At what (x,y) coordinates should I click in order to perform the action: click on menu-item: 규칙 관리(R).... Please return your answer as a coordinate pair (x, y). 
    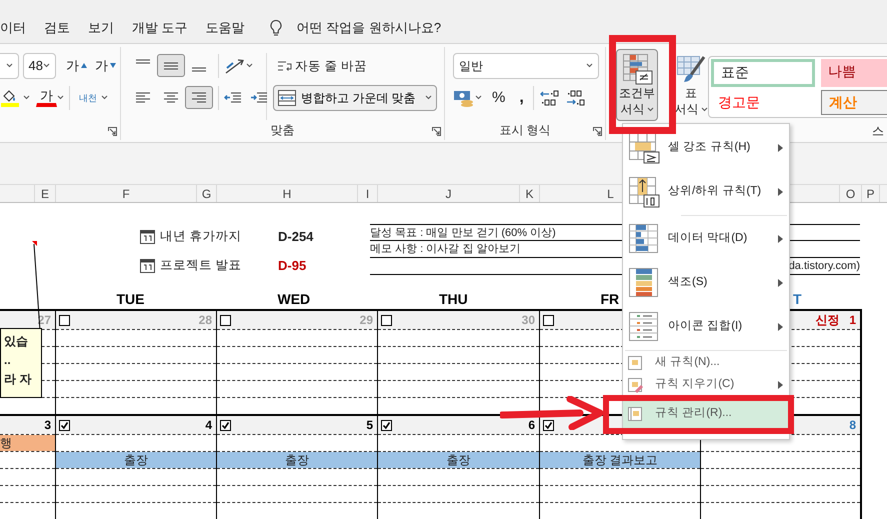
    Looking at the image, I should click on (706, 413).